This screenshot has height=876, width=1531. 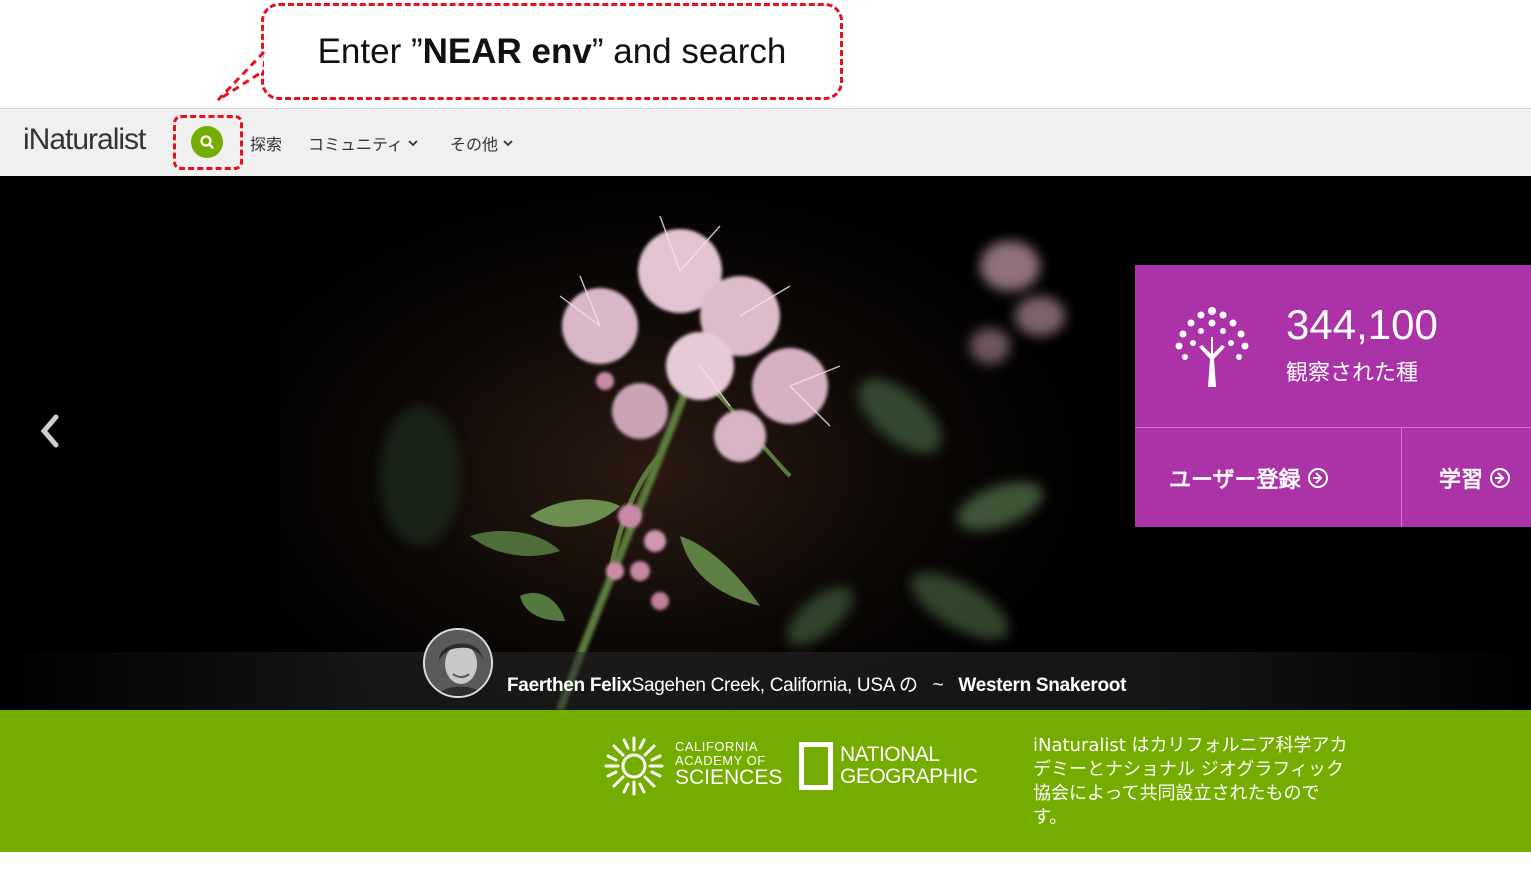 What do you see at coordinates (569, 685) in the screenshot?
I see `observer-name: Faerthen Felix` at bounding box center [569, 685].